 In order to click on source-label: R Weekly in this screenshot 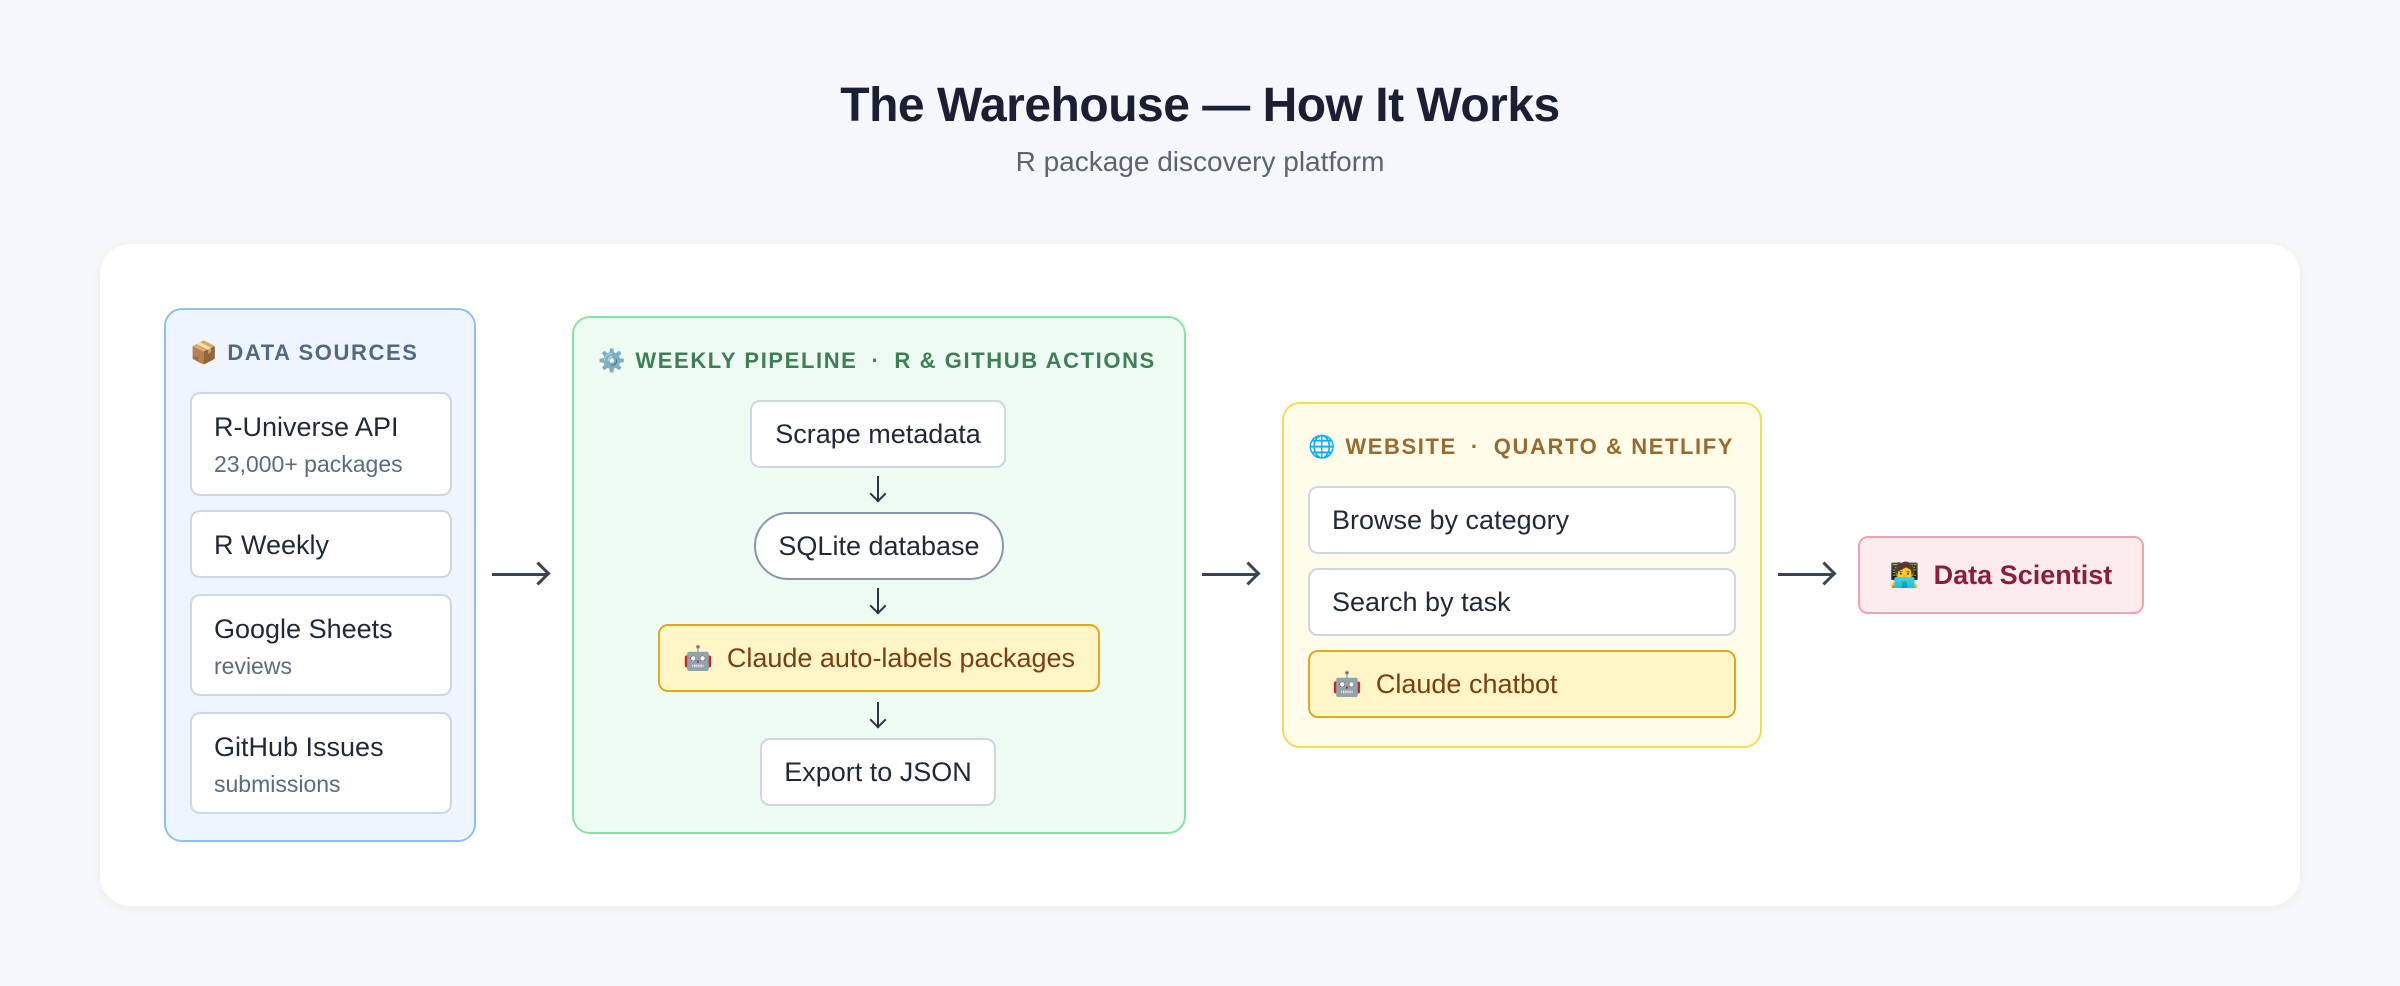, I will do `click(272, 545)`.